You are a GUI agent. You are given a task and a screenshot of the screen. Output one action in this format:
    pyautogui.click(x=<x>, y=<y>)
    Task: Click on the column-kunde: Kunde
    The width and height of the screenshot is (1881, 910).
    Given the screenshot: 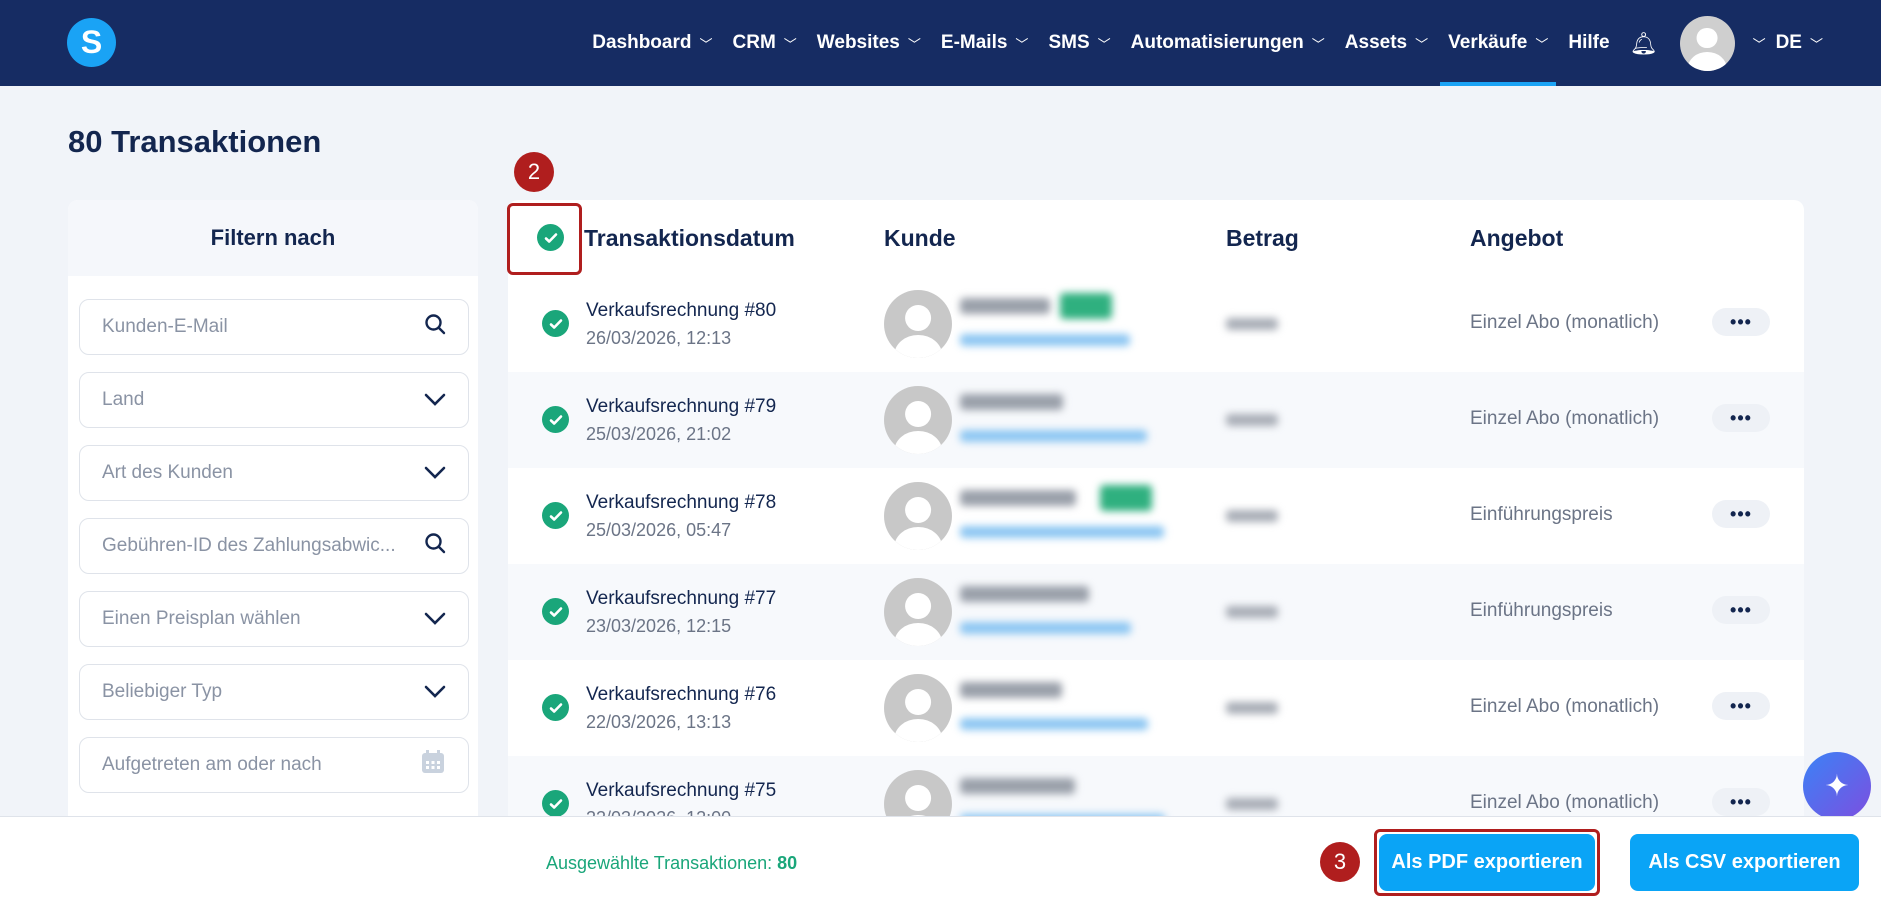 What is the action you would take?
    pyautogui.click(x=920, y=238)
    